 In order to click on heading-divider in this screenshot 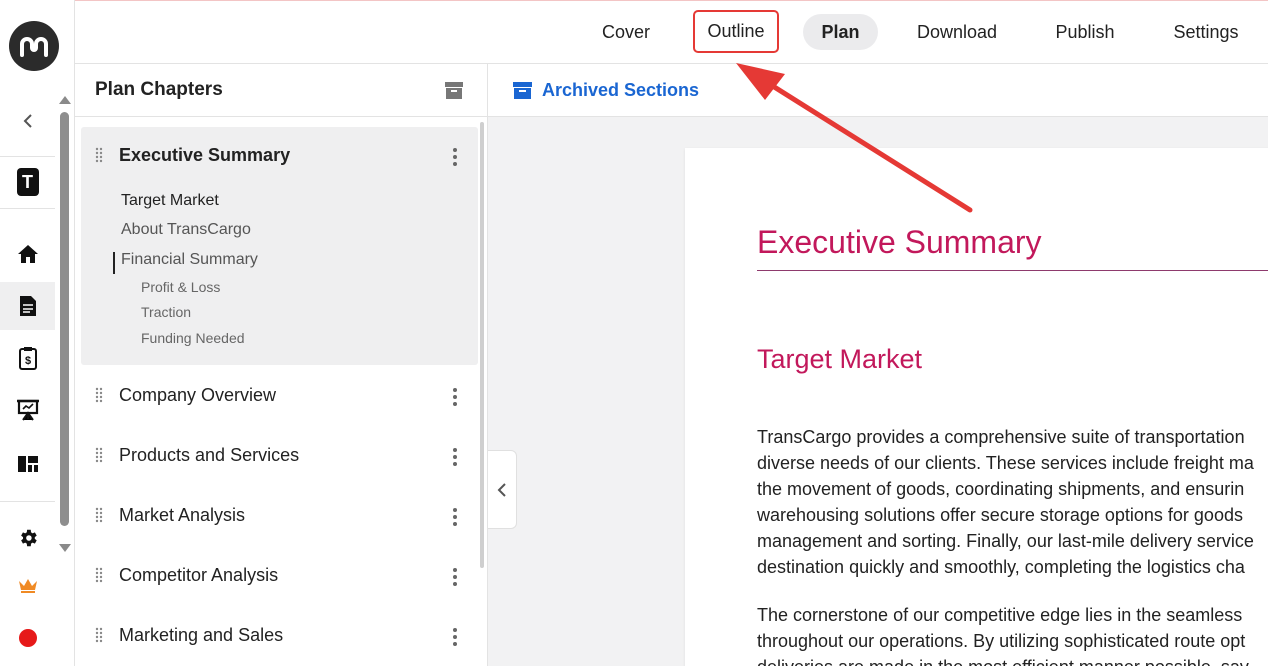, I will do `click(1012, 270)`.